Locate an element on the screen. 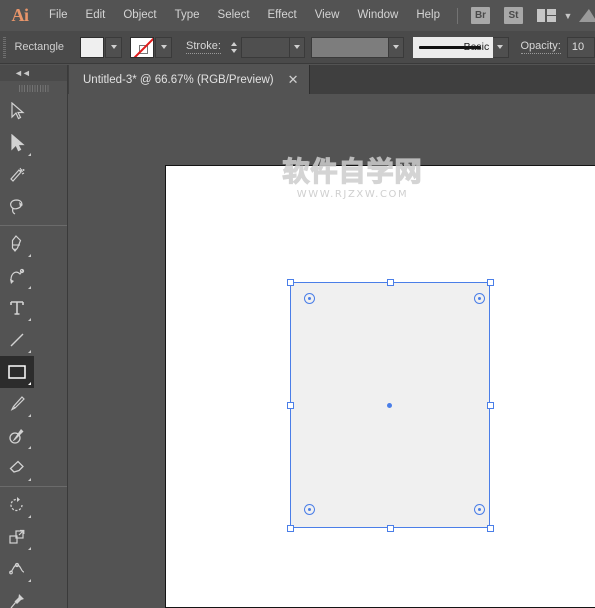 The width and height of the screenshot is (595, 608). eraser-tool is located at coordinates (17, 468).